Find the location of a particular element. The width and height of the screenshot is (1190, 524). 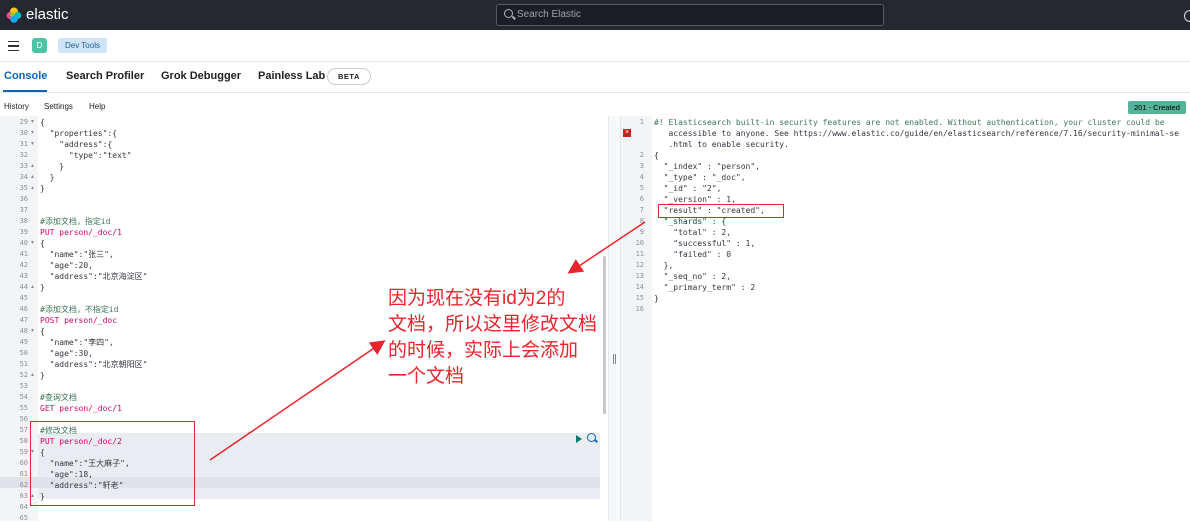

code-line: #添加文档，指定id is located at coordinates (75, 221).